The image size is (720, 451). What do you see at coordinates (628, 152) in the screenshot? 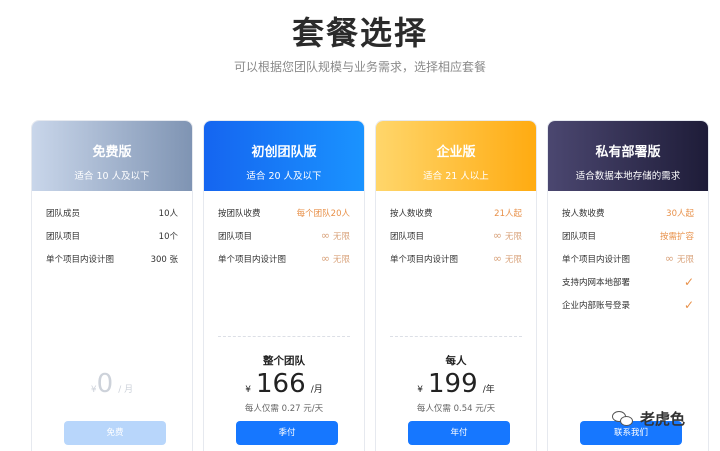
I see `plan-name: 私有部署版` at bounding box center [628, 152].